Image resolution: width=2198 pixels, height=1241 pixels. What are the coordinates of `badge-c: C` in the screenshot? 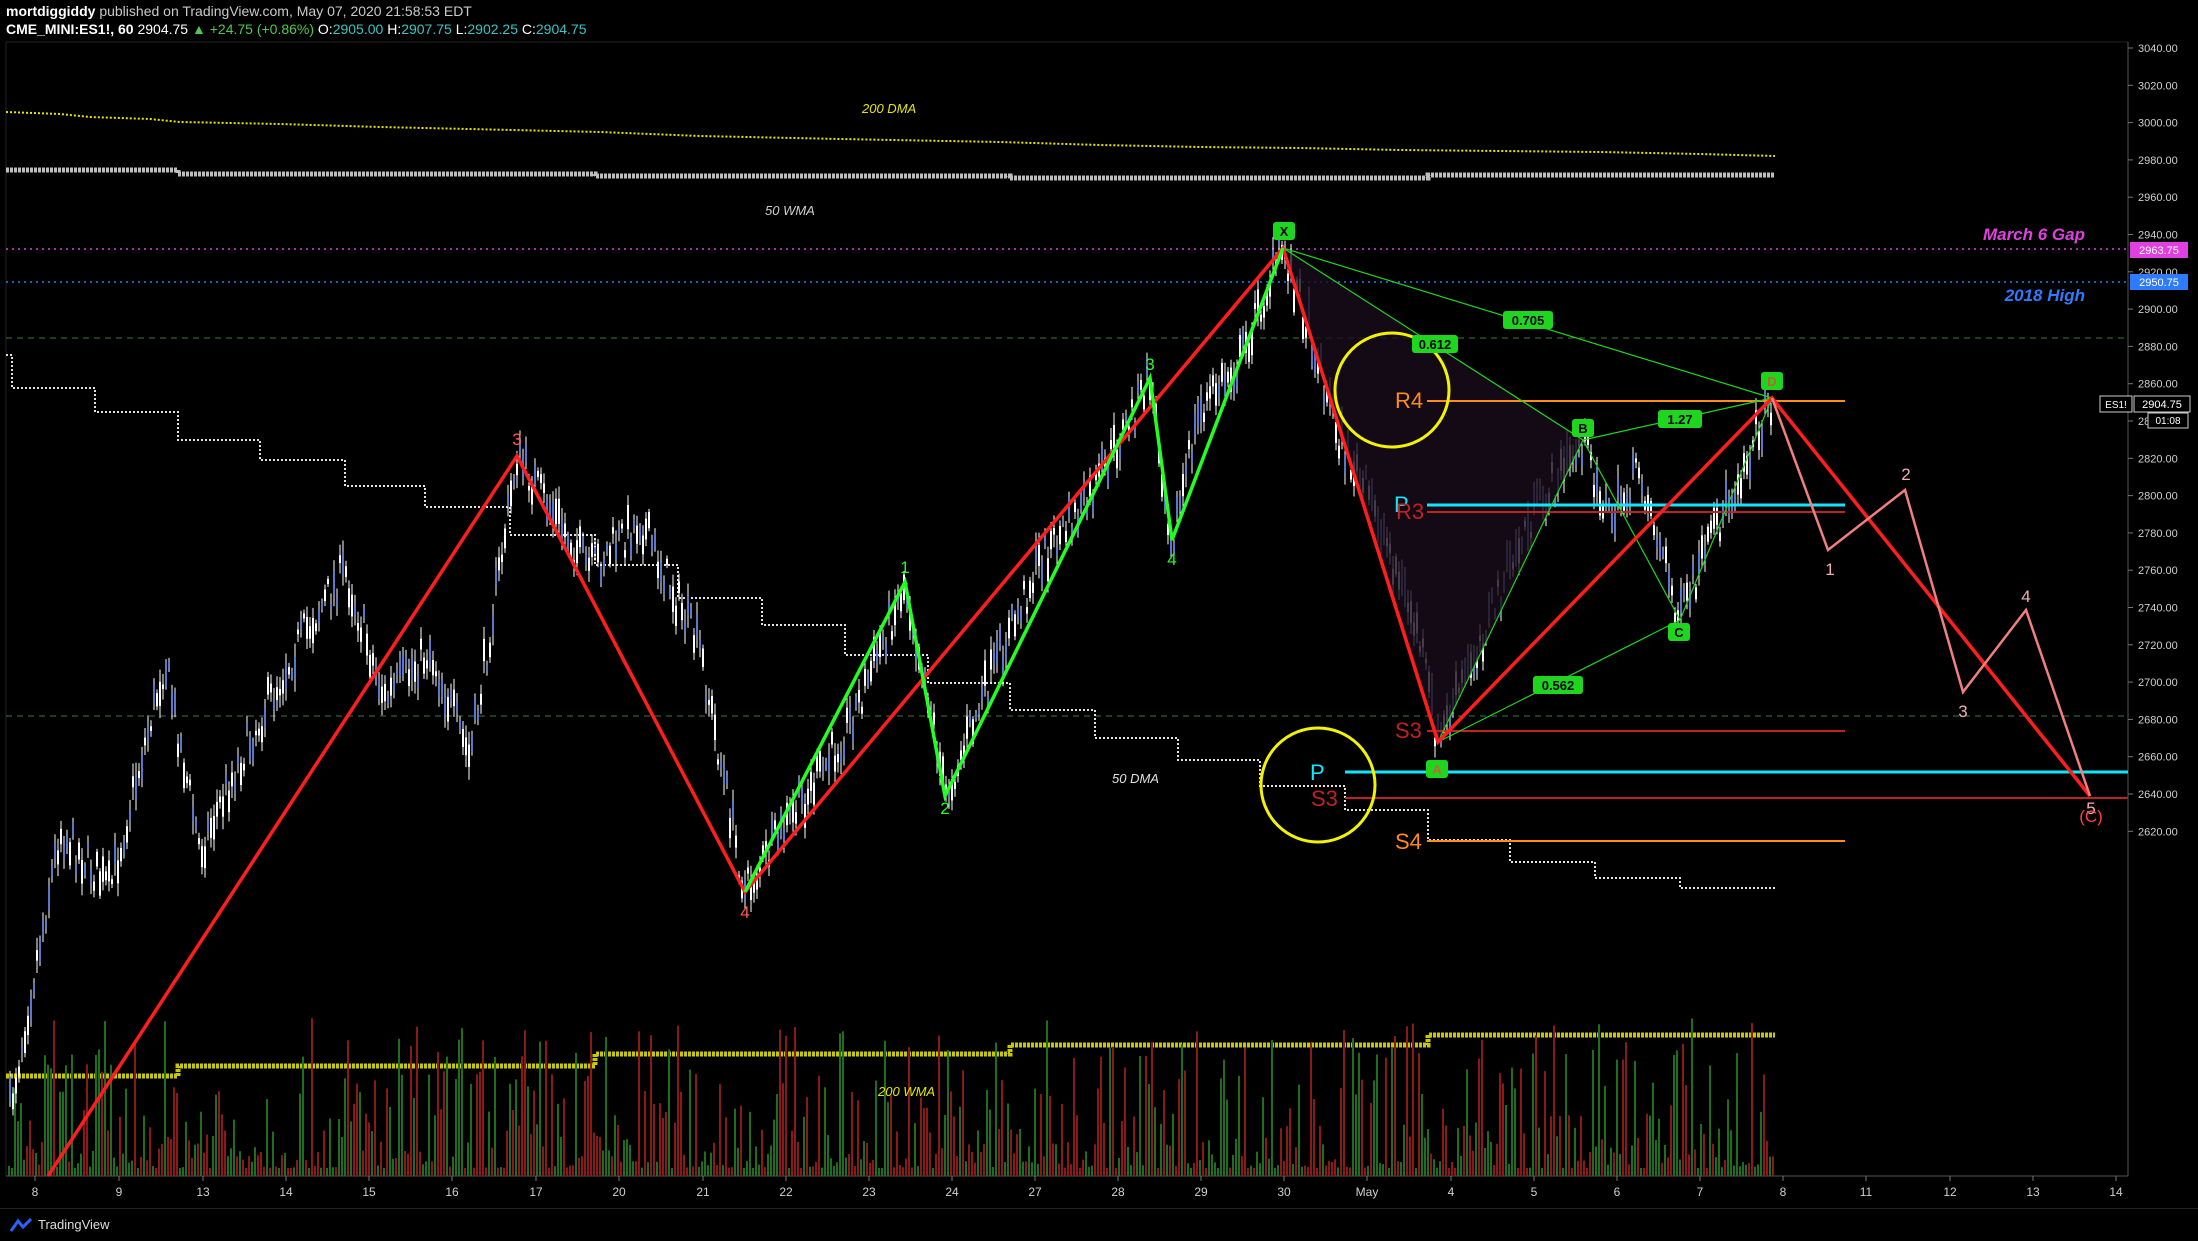 It's located at (1679, 632).